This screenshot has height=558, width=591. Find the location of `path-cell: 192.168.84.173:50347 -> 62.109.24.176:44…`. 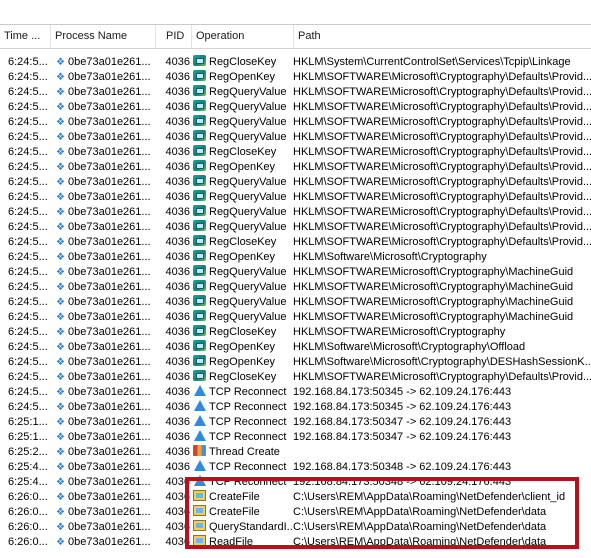

path-cell: 192.168.84.173:50347 -> 62.109.24.176:44… is located at coordinates (402, 437).